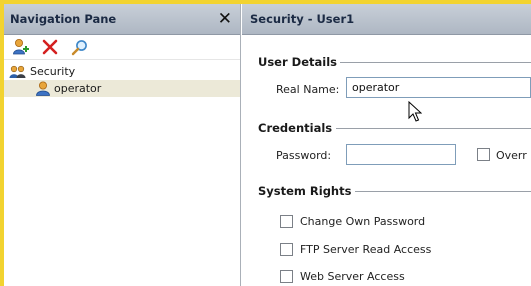 This screenshot has width=531, height=286. Describe the element at coordinates (43, 88) in the screenshot. I see `user-icon` at that location.